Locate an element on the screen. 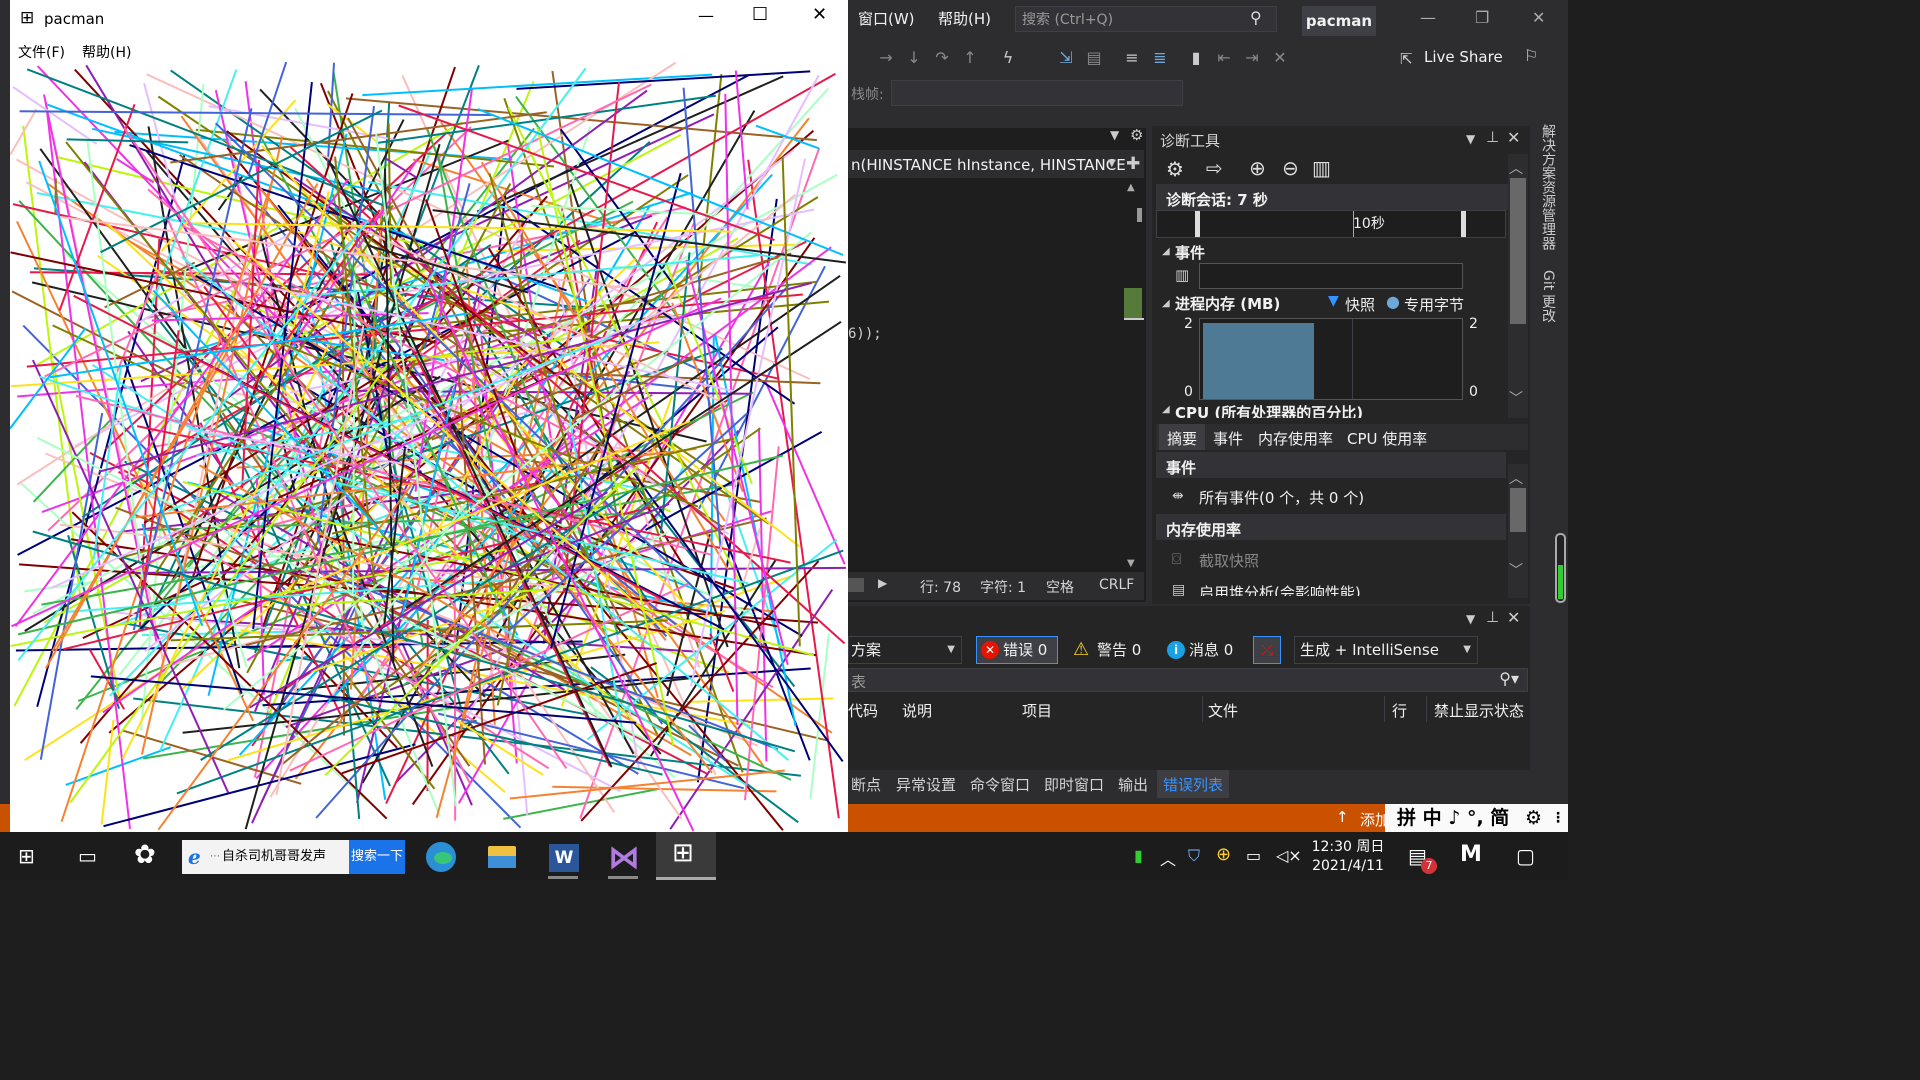 The height and width of the screenshot is (1080, 1920). indent-icon: ≡ is located at coordinates (1132, 58).